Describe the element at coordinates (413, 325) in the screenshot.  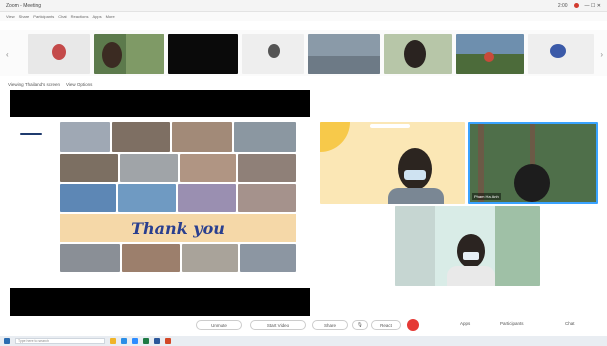
I see `end-call-button` at that location.